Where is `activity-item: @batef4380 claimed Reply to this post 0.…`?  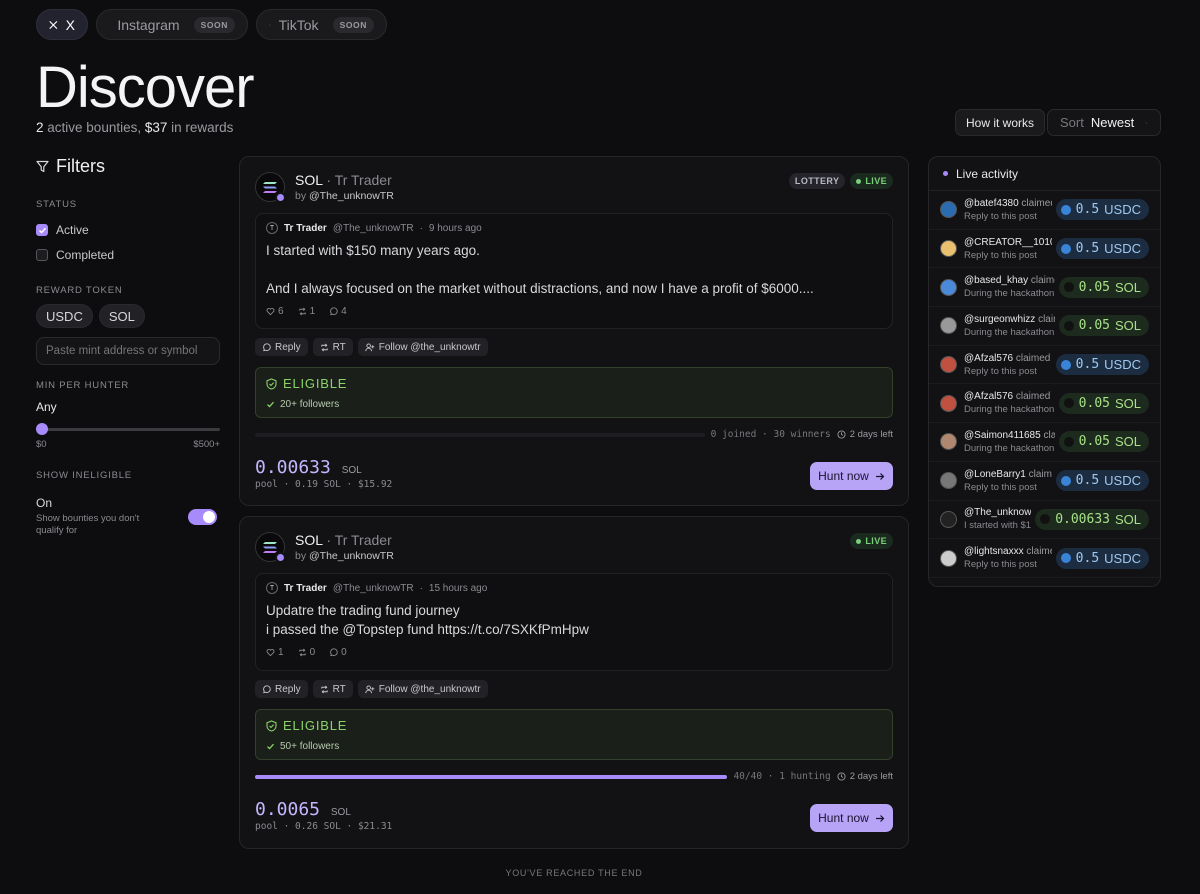 activity-item: @batef4380 claimed Reply to this post 0.… is located at coordinates (1044, 210).